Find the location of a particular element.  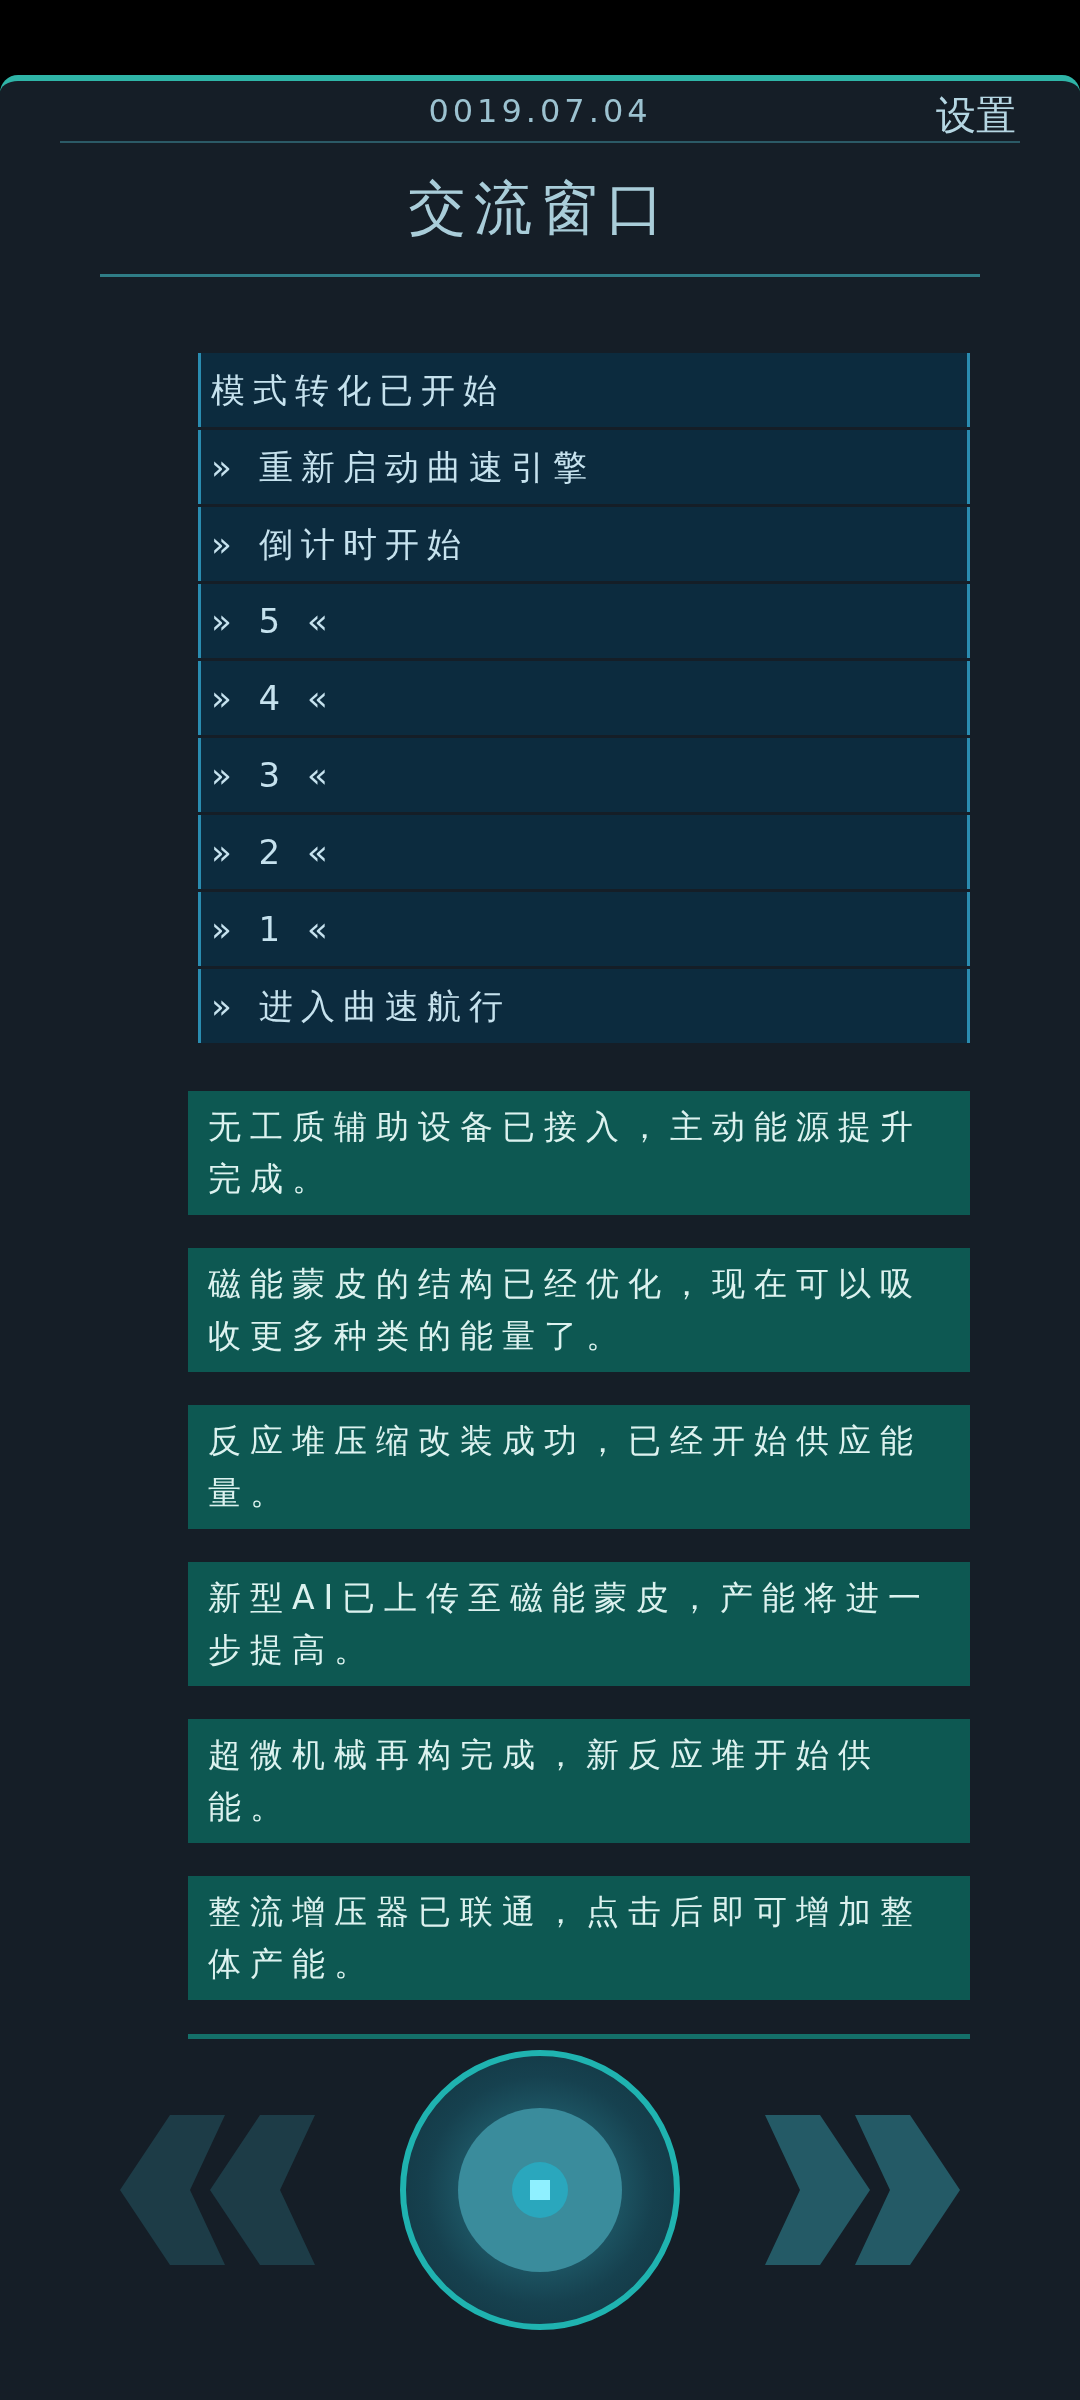

message-card: 超微机械再构完成，新反应堆开始供能。 is located at coordinates (579, 1781).